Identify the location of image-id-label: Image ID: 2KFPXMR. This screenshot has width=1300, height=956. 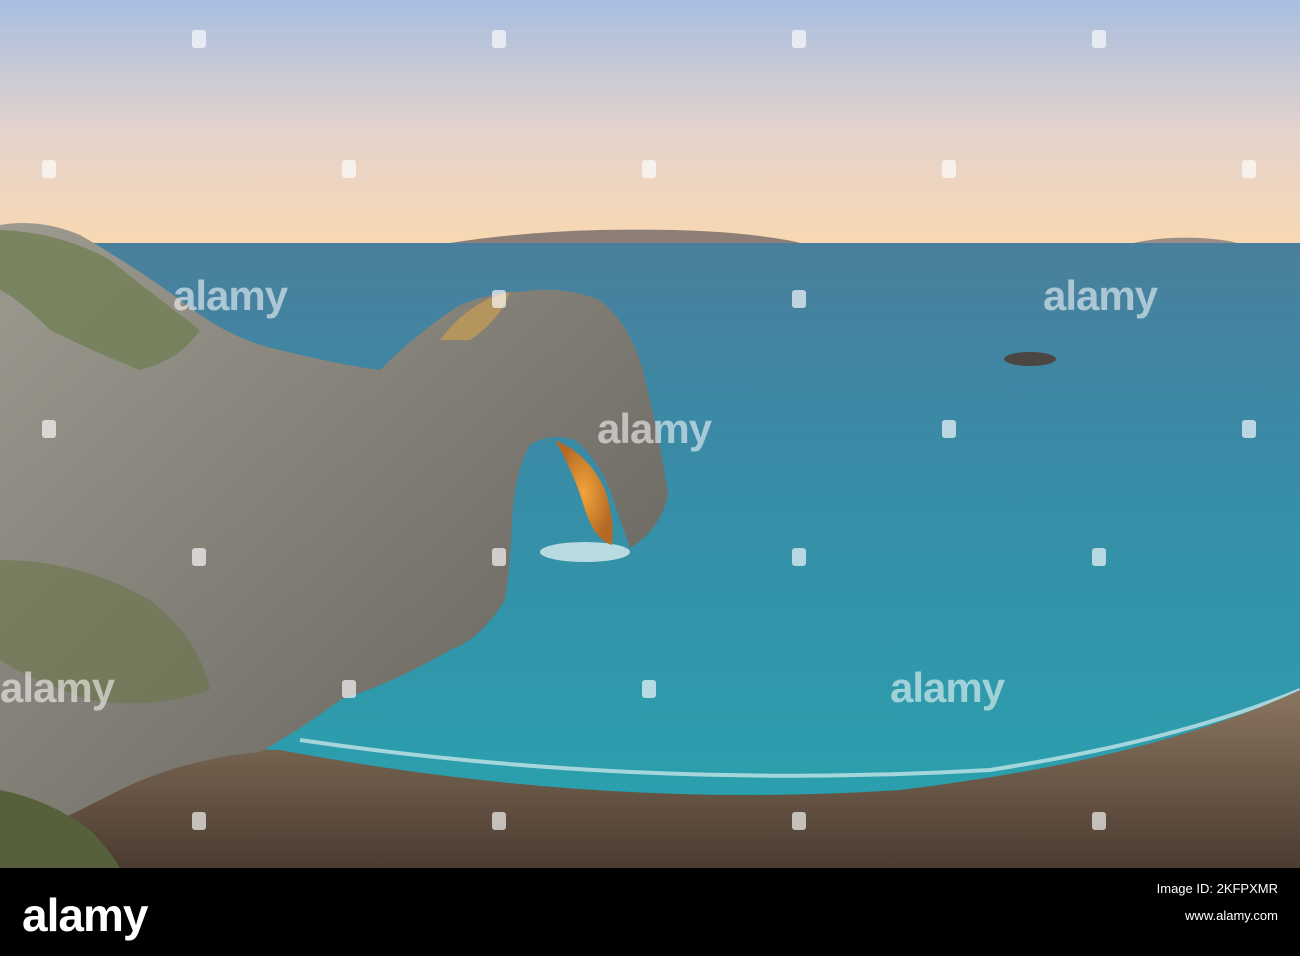
(1217, 888).